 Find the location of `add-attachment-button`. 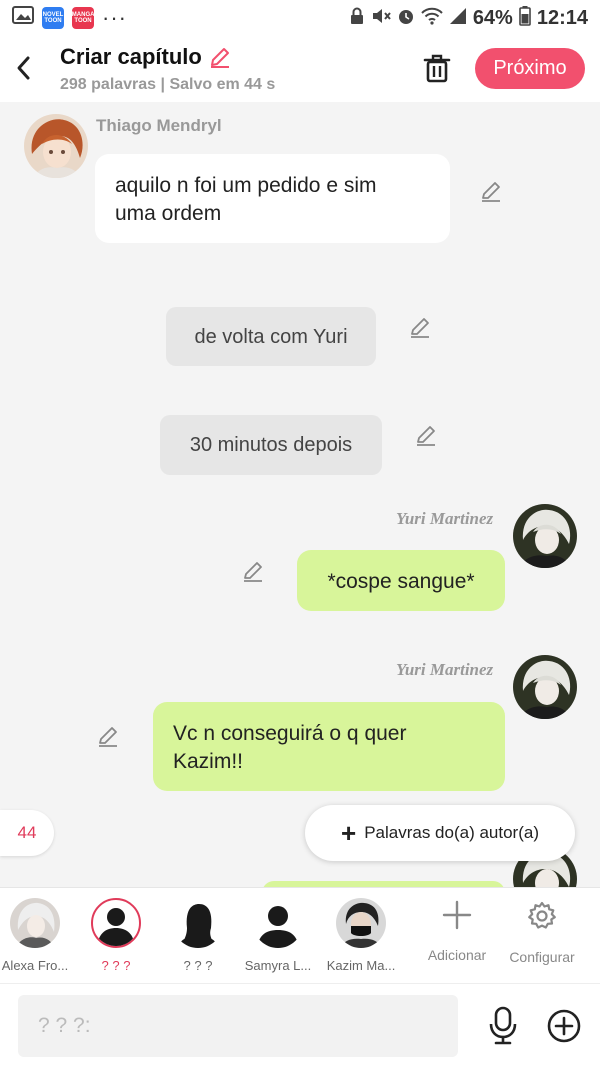

add-attachment-button is located at coordinates (564, 1026).